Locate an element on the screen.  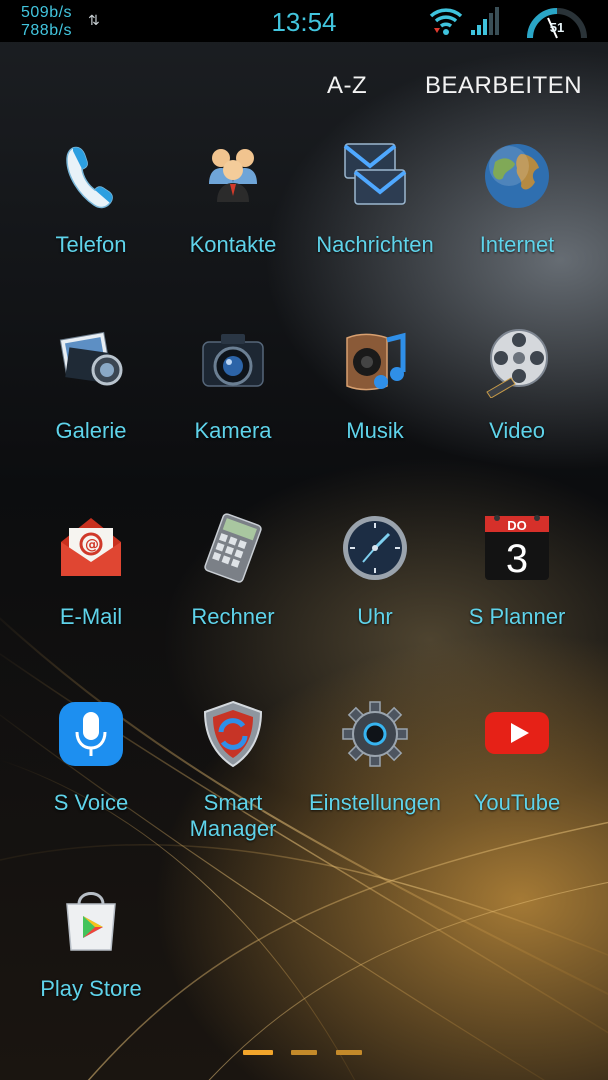
status-clock: 13:54 is located at coordinates (304, 22).